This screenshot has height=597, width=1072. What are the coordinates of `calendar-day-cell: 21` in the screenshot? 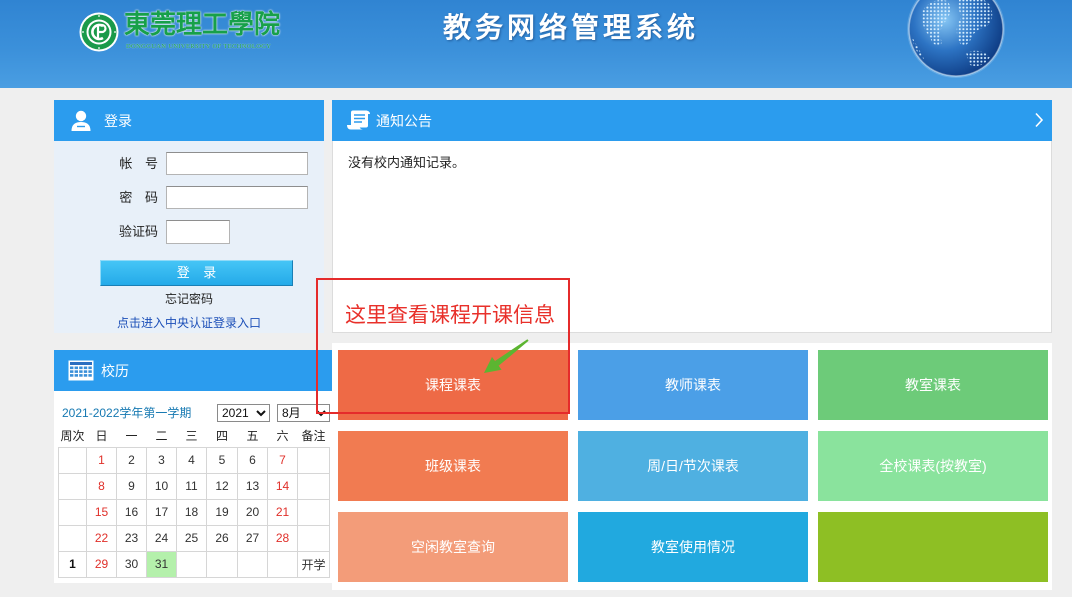 It's located at (282, 512).